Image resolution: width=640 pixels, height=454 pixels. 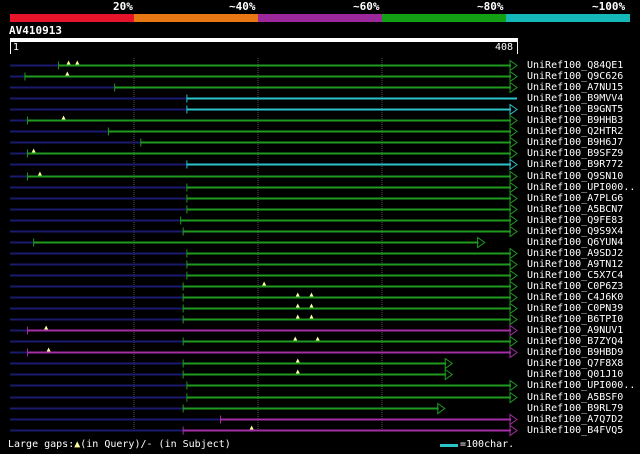 What do you see at coordinates (575, 98) in the screenshot?
I see `hit-label: UniRef100_B9MVV4` at bounding box center [575, 98].